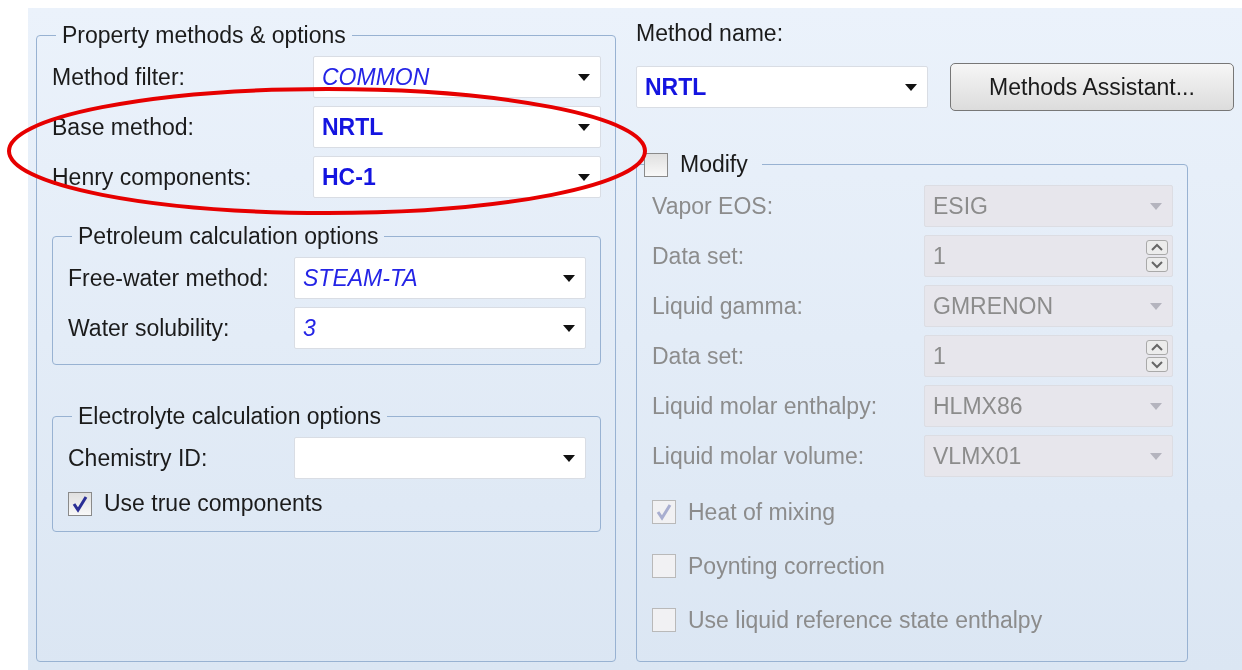 The image size is (1242, 670). I want to click on checkbox-label: Use true components, so click(213, 503).